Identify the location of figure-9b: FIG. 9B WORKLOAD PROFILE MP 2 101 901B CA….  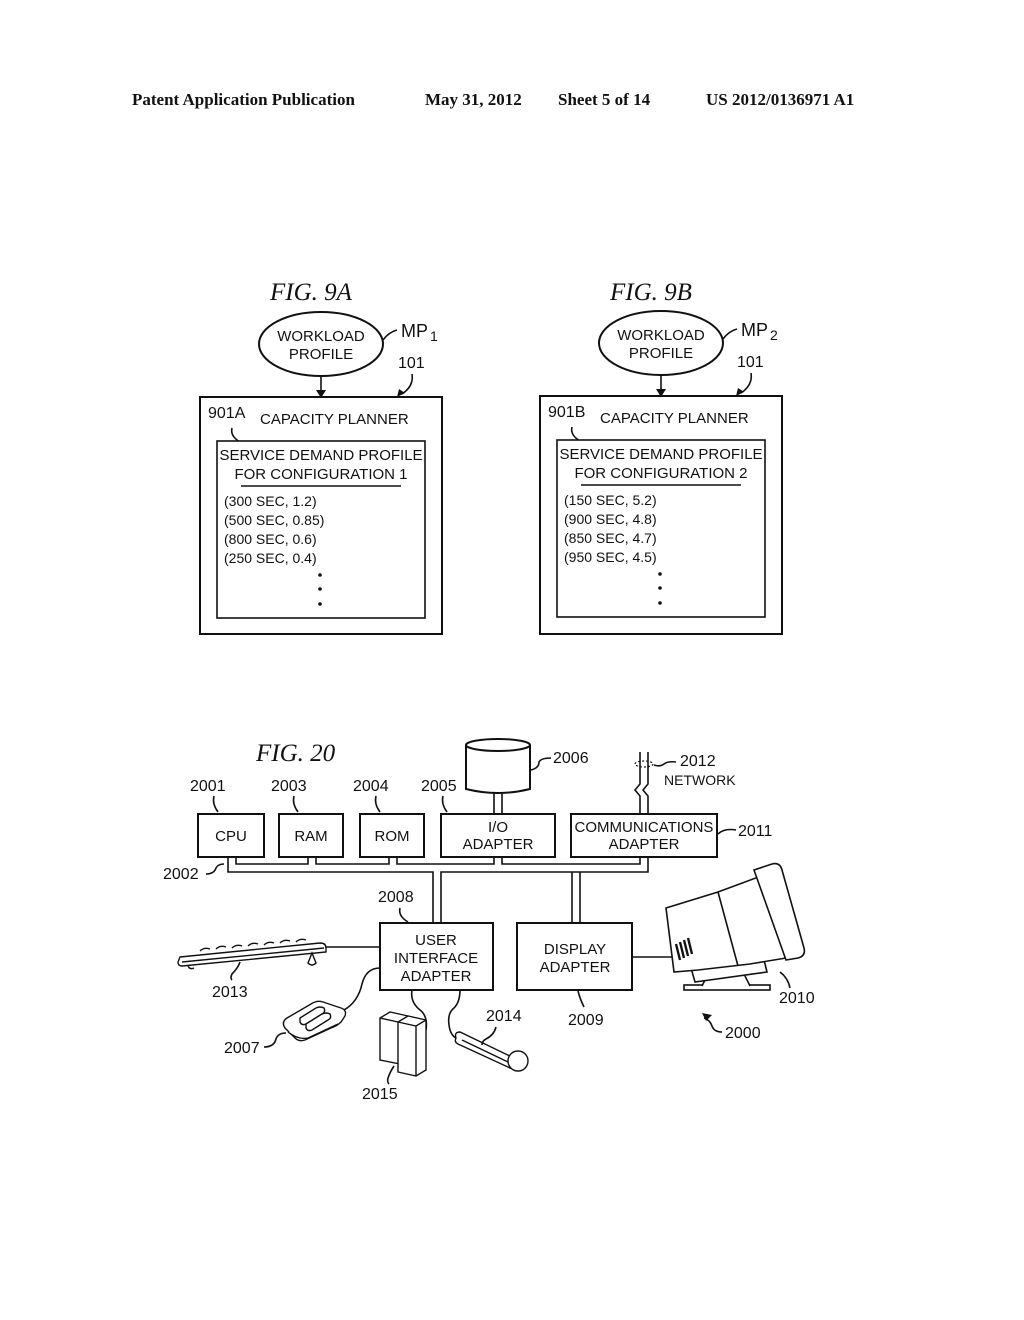
(661, 457).